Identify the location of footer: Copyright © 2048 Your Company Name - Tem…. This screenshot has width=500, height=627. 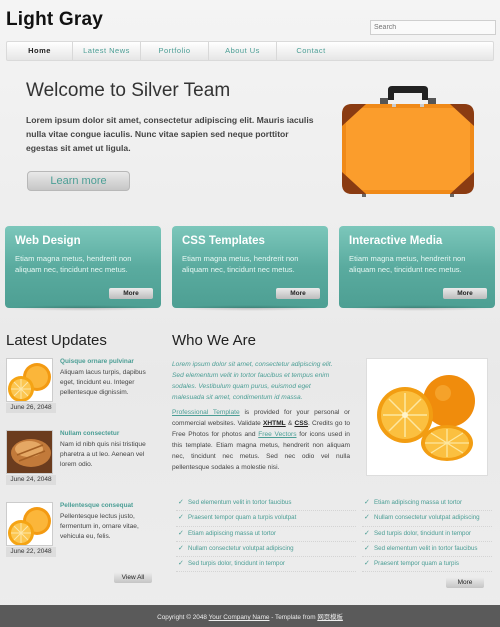
(250, 616).